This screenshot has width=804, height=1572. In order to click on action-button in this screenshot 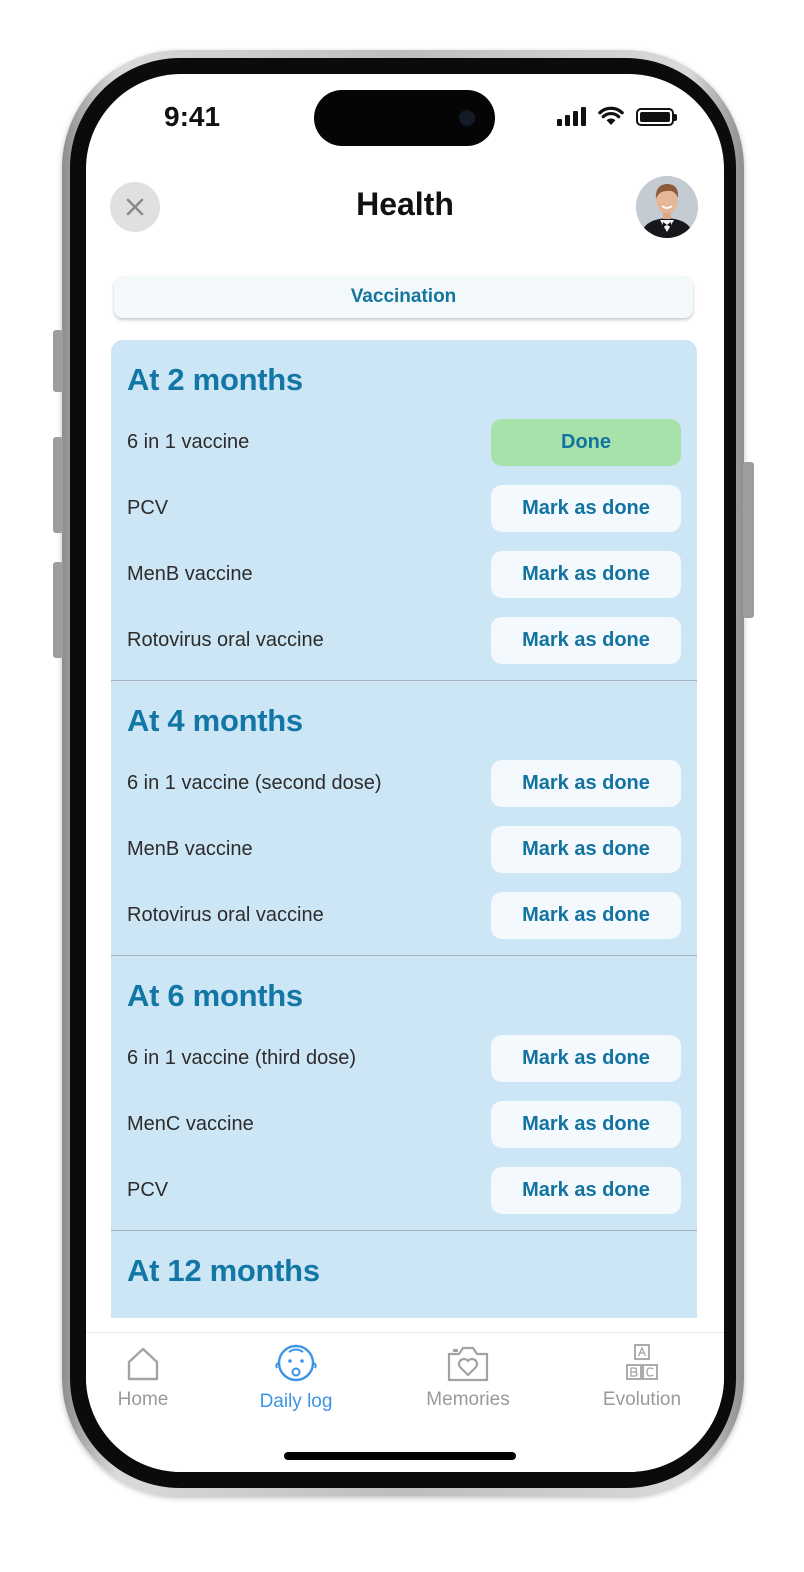, I will do `click(58, 361)`.